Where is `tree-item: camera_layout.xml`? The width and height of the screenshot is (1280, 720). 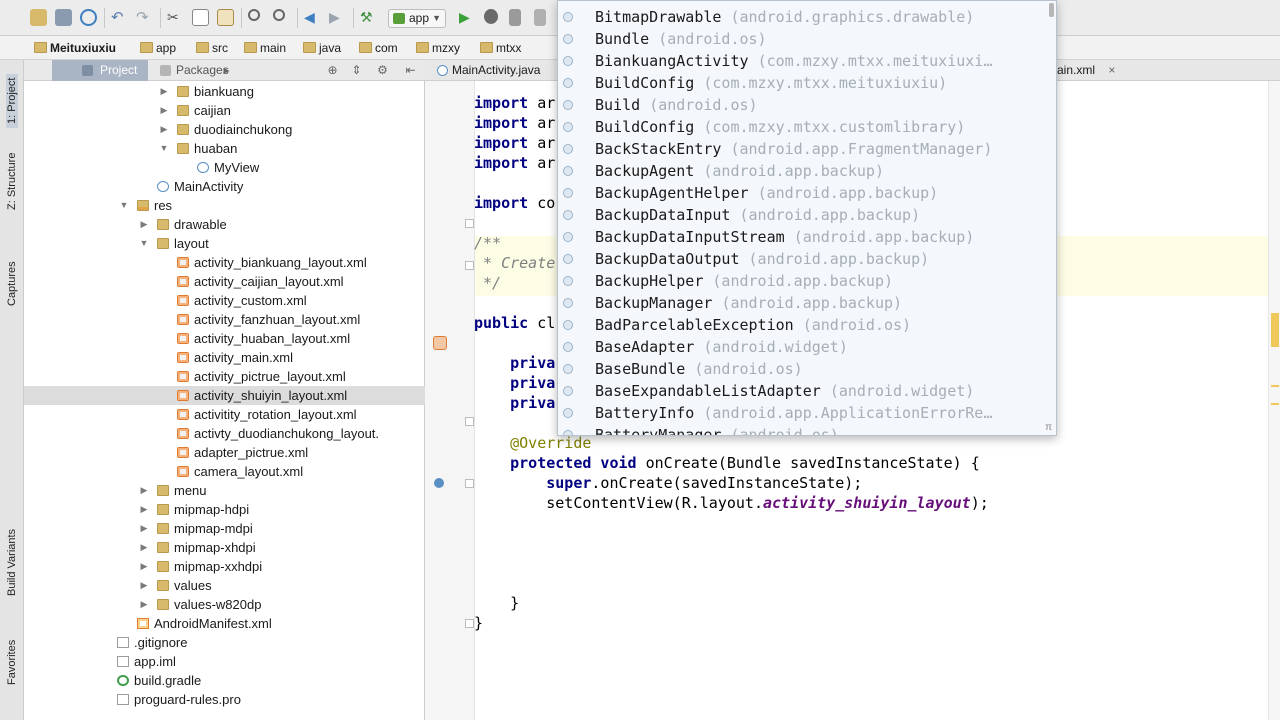 tree-item: camera_layout.xml is located at coordinates (224, 471).